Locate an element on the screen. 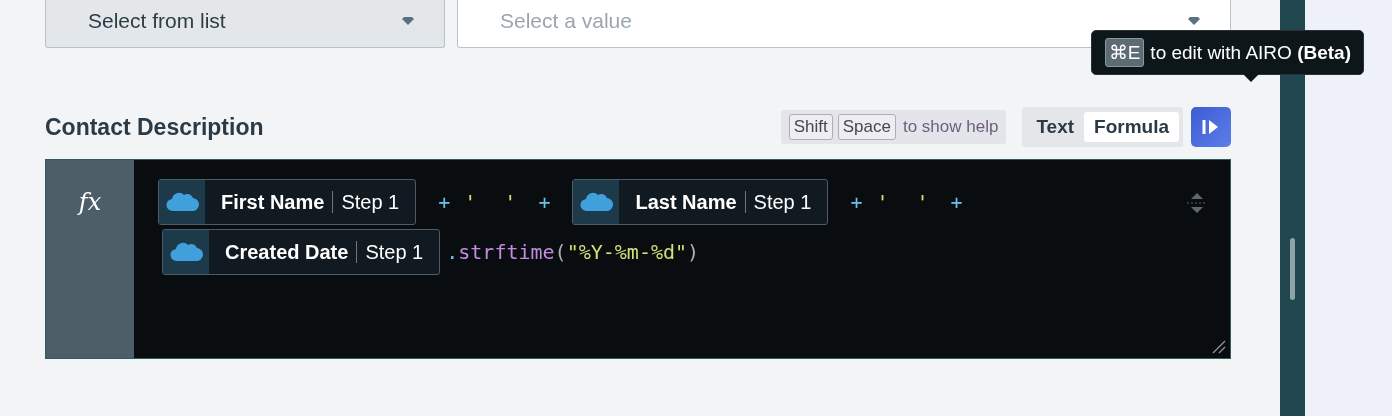 This screenshot has width=1392, height=416. paren-token: ( is located at coordinates (560, 252).